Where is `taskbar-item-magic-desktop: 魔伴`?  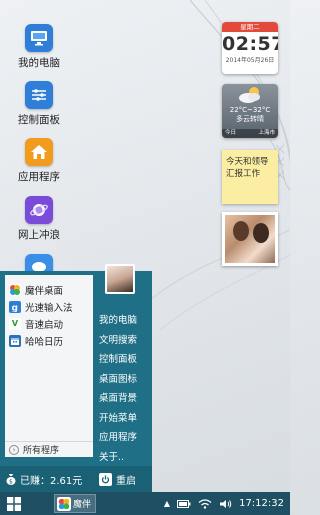
taskbar-item-magic-desktop: 魔伴 is located at coordinates (75, 503).